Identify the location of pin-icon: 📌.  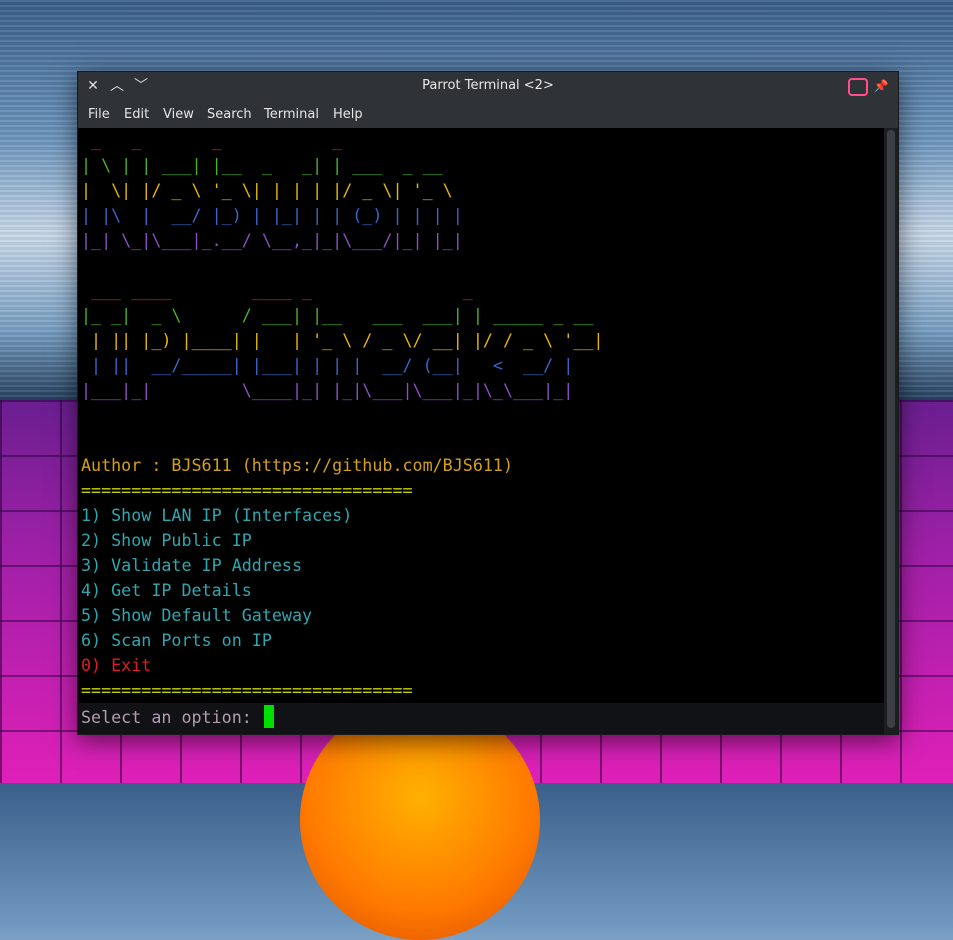
(881, 86).